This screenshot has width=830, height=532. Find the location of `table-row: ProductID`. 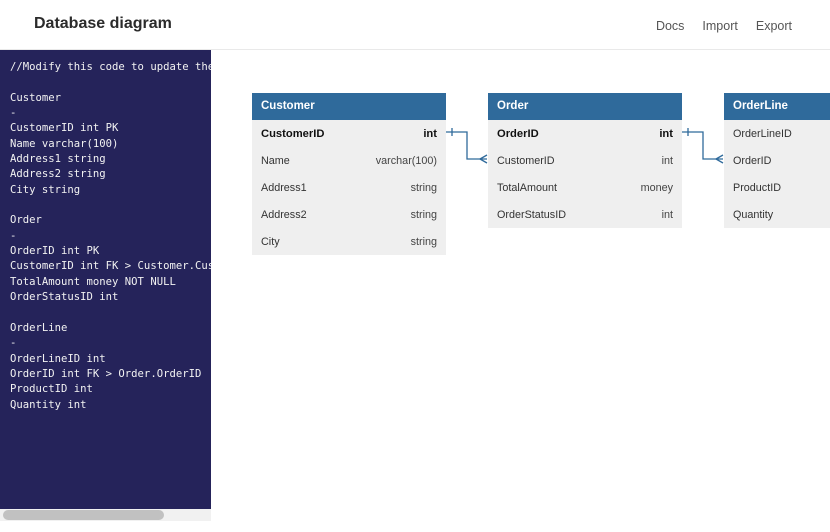

table-row: ProductID is located at coordinates (777, 187).